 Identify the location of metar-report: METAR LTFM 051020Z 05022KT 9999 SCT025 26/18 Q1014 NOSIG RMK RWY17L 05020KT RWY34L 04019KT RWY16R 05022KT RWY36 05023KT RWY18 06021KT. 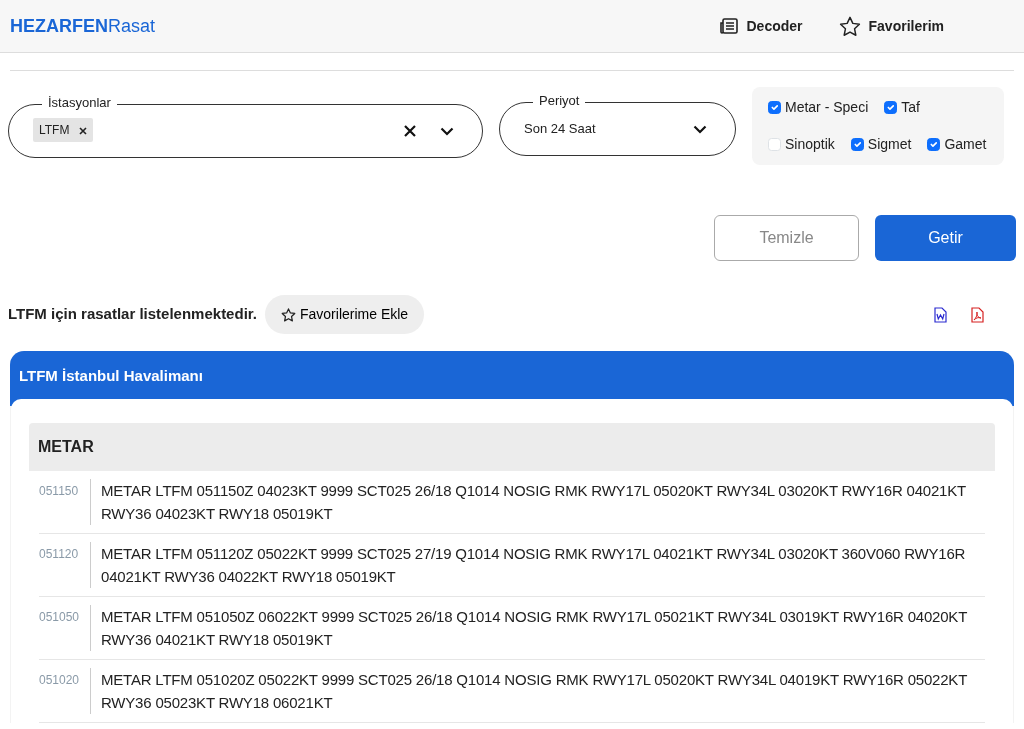
(534, 691).